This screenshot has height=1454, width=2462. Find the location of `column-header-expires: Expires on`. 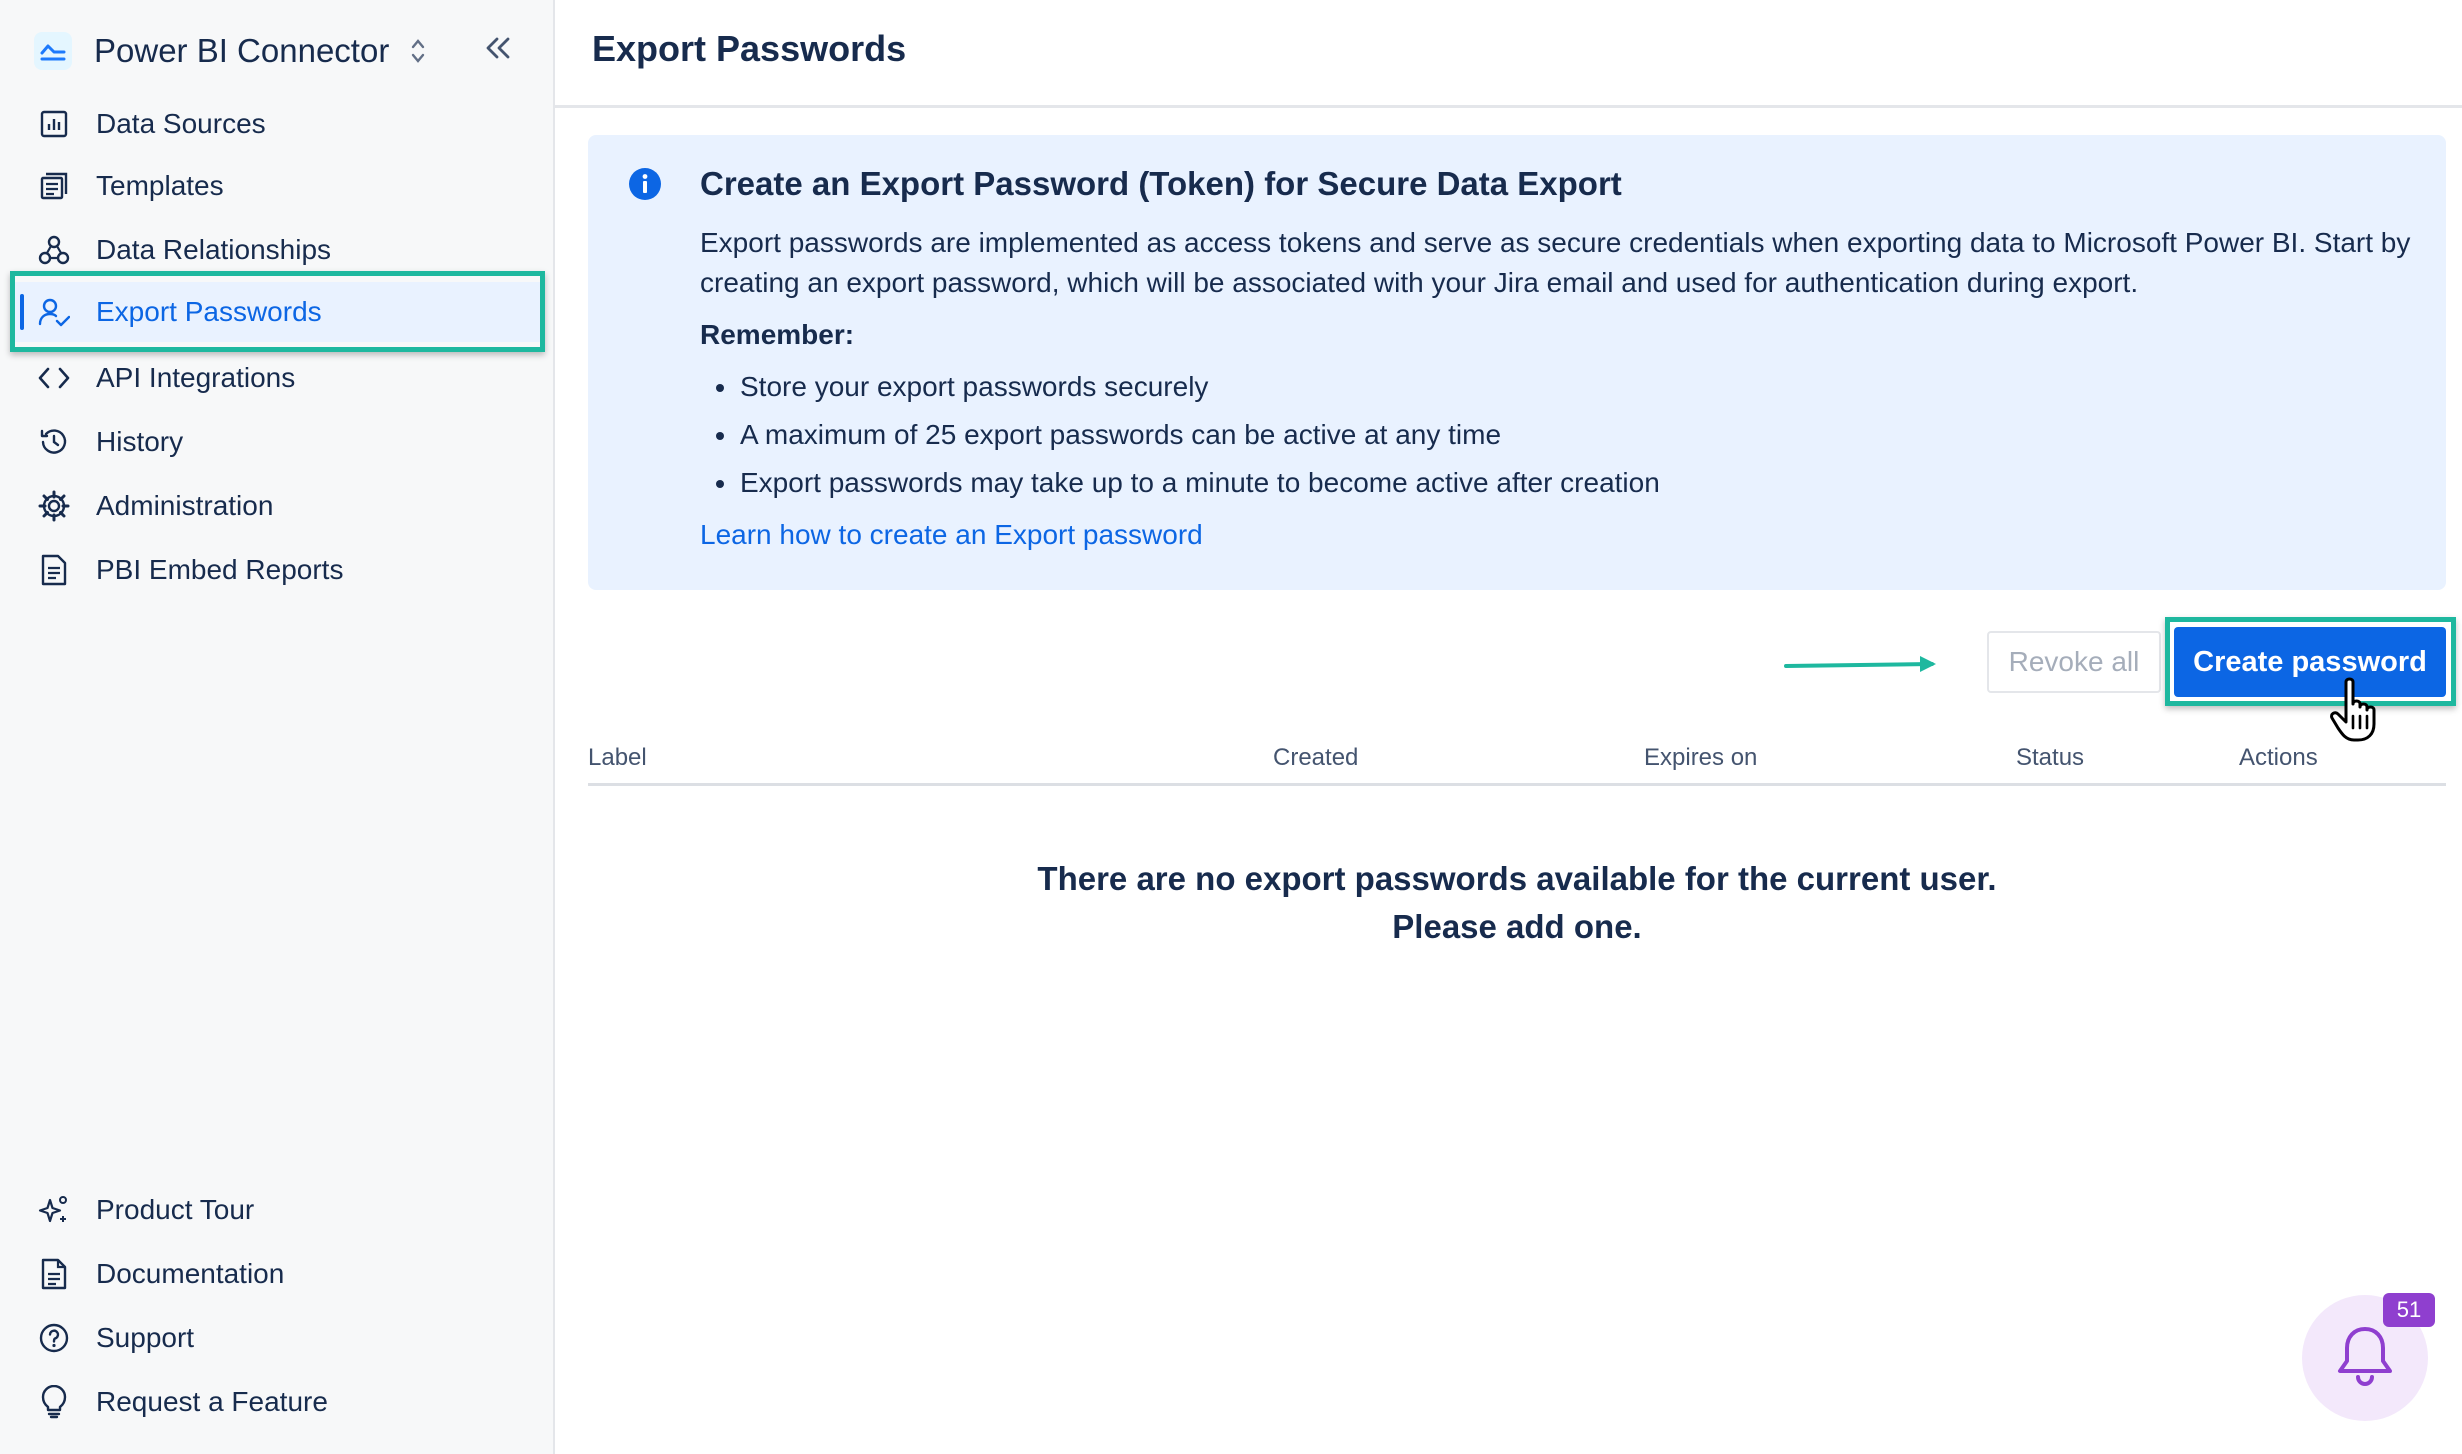

column-header-expires: Expires on is located at coordinates (1700, 758).